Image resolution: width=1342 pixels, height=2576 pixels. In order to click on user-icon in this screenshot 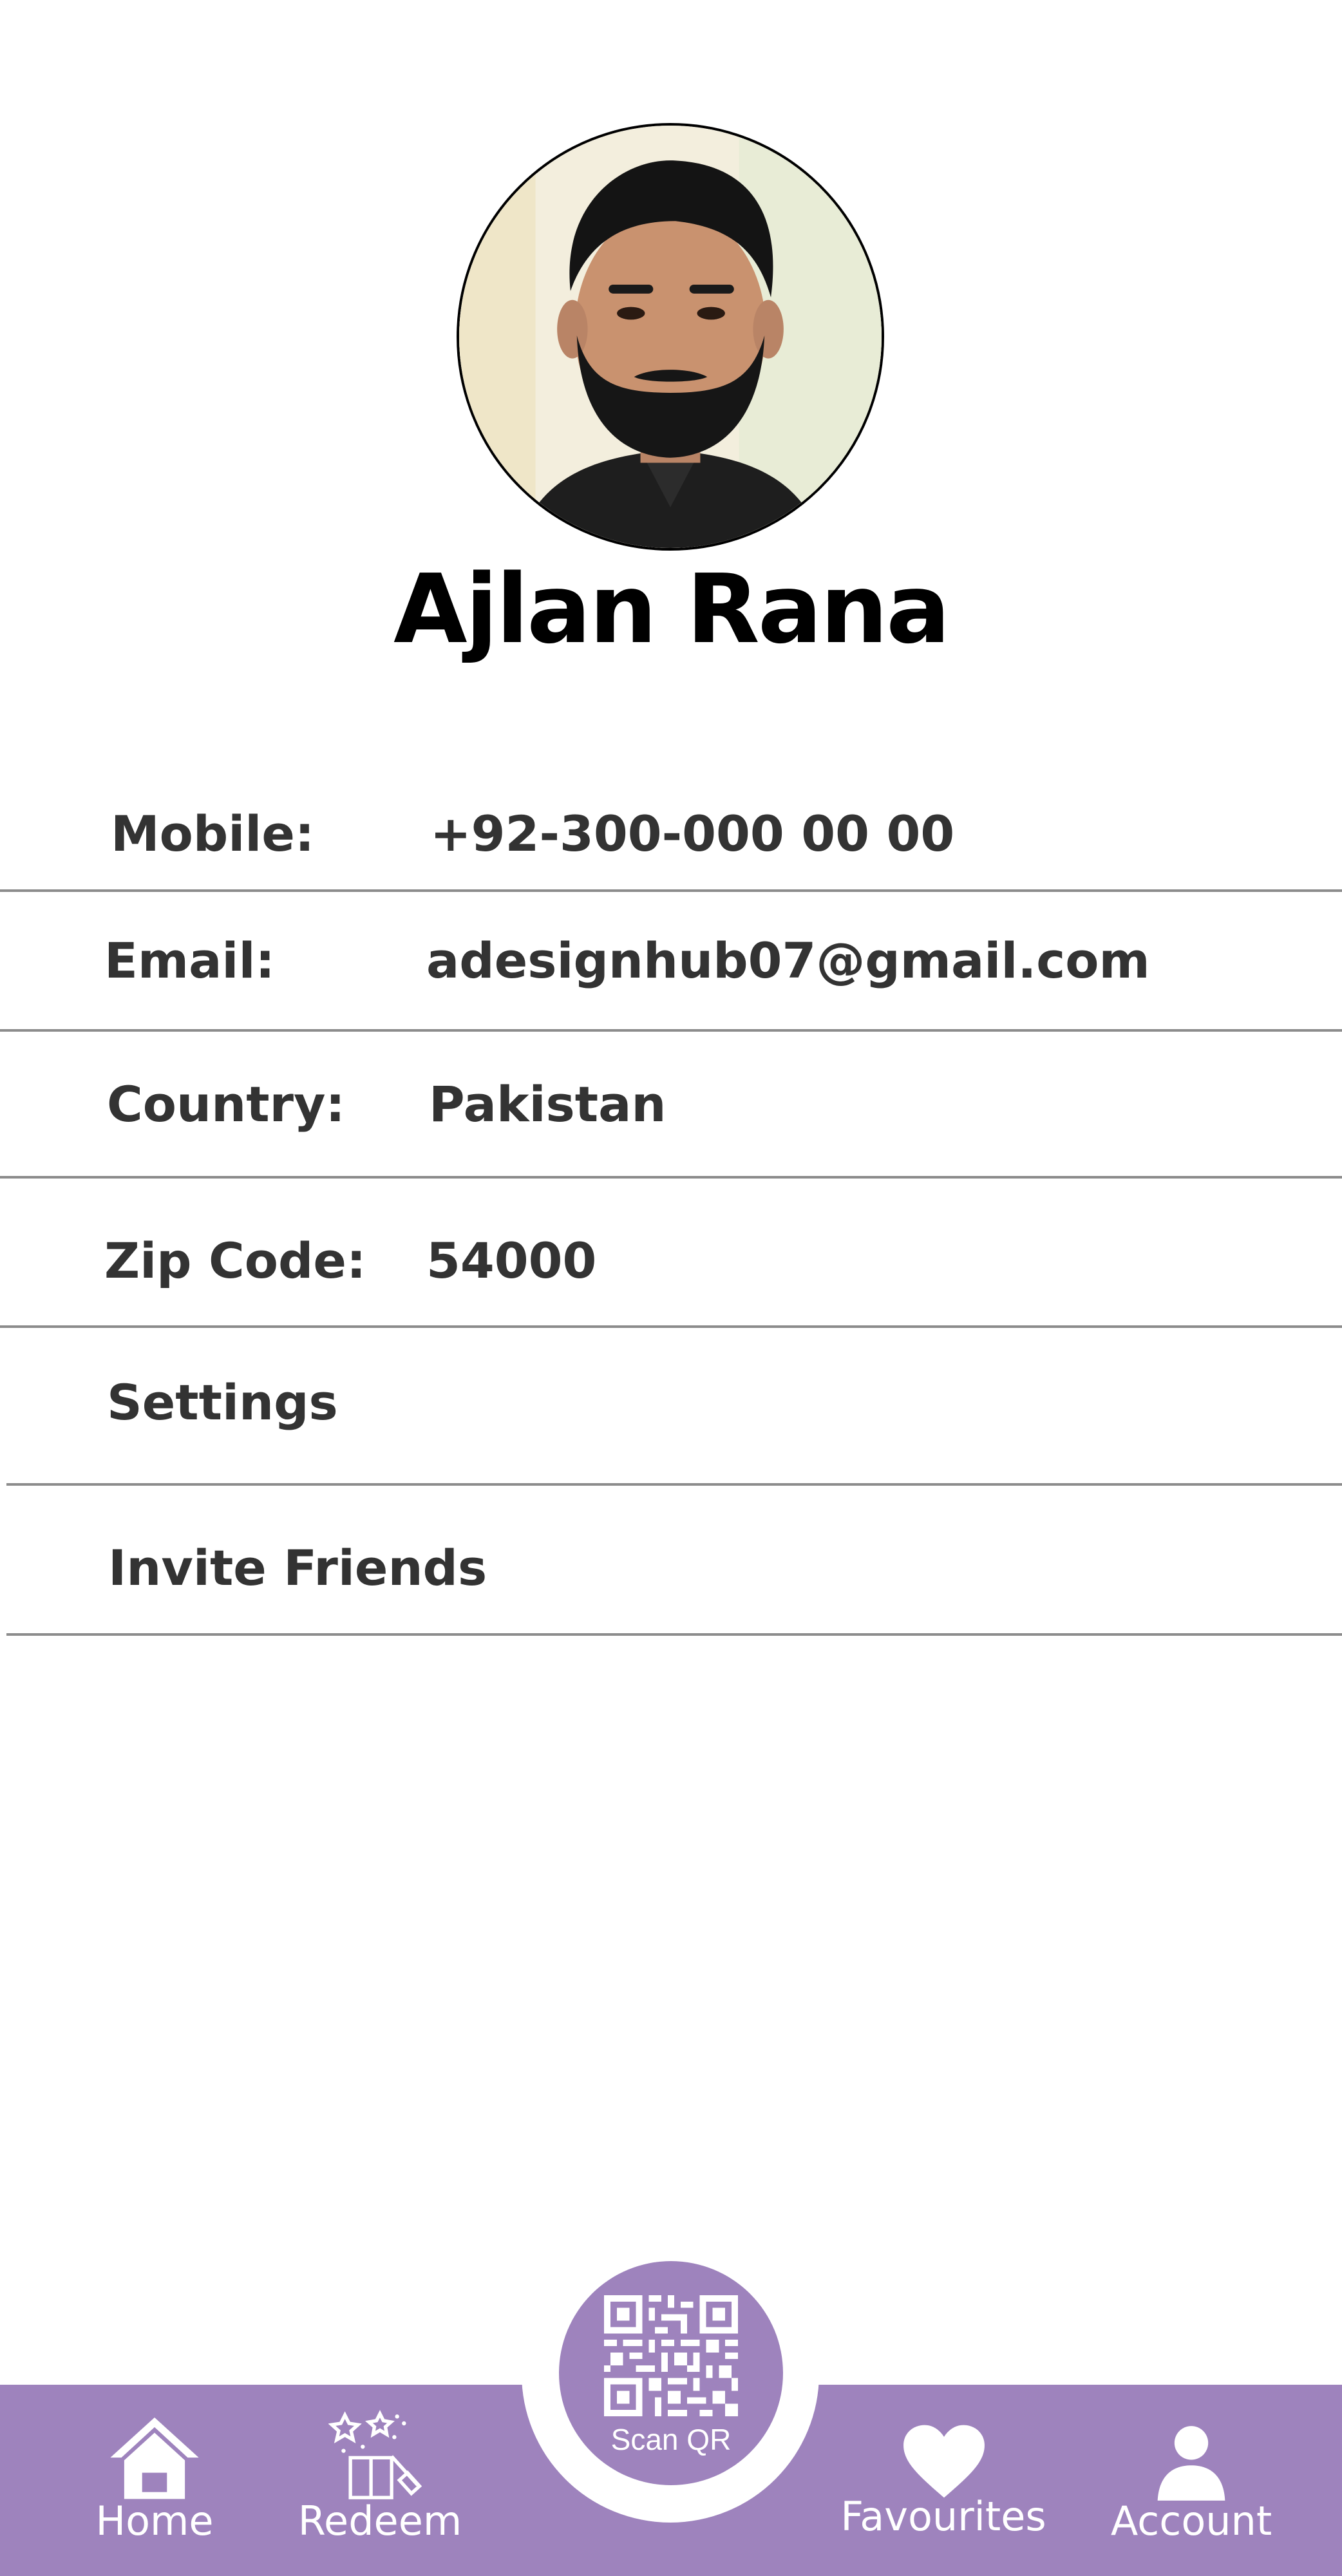, I will do `click(1191, 2463)`.